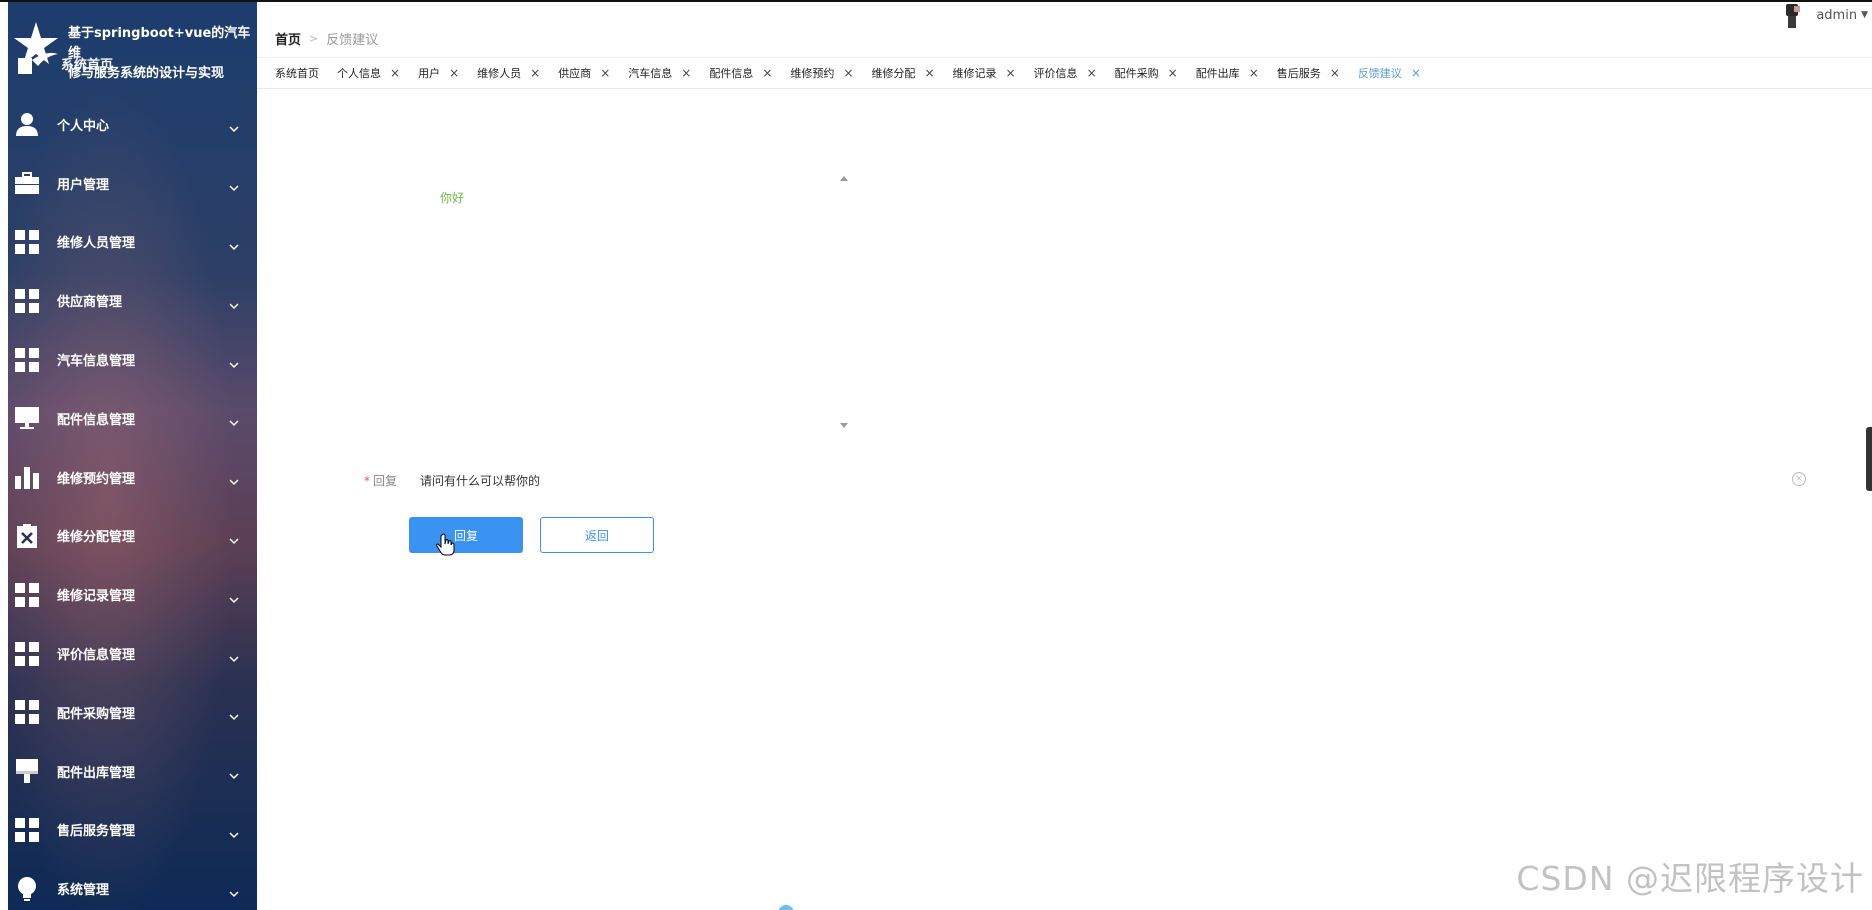 The image size is (1872, 910). I want to click on reply-button: 回复, so click(466, 535).